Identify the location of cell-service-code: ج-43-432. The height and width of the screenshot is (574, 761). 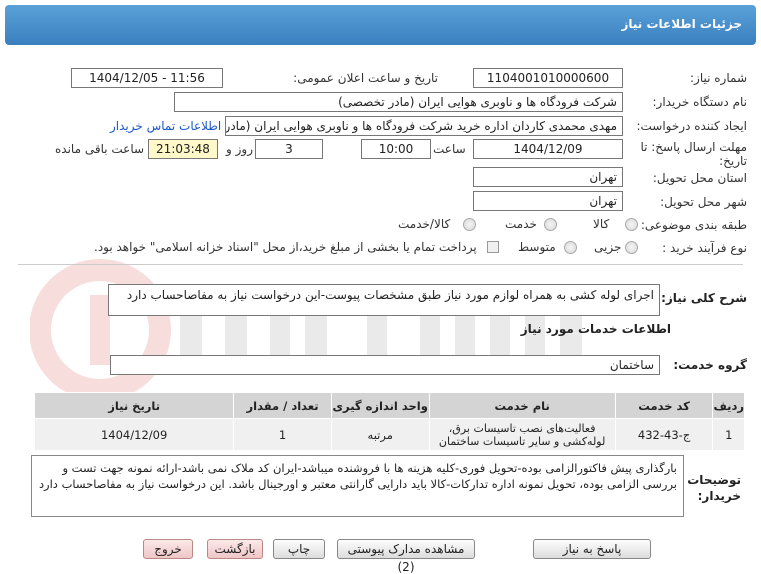
(664, 434).